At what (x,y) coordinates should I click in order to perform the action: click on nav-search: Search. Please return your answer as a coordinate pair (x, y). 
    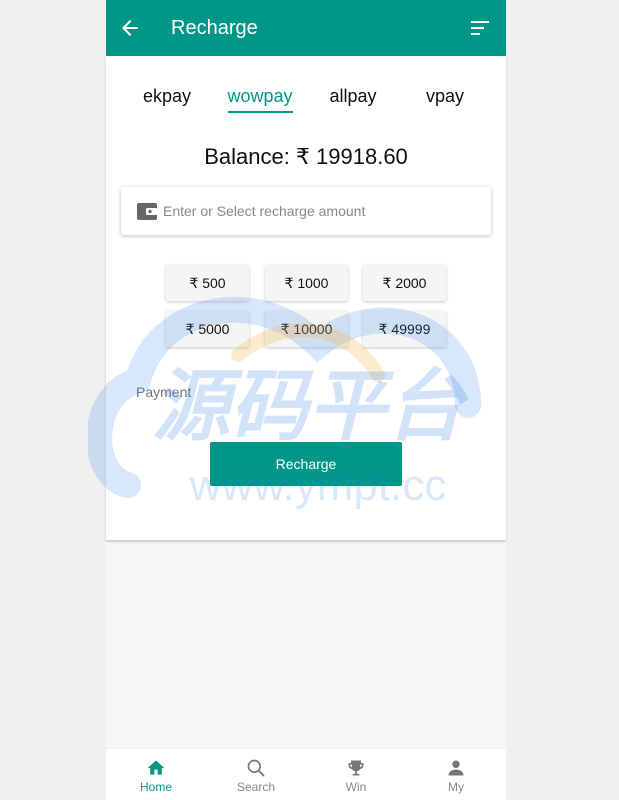
    Looking at the image, I should click on (256, 774).